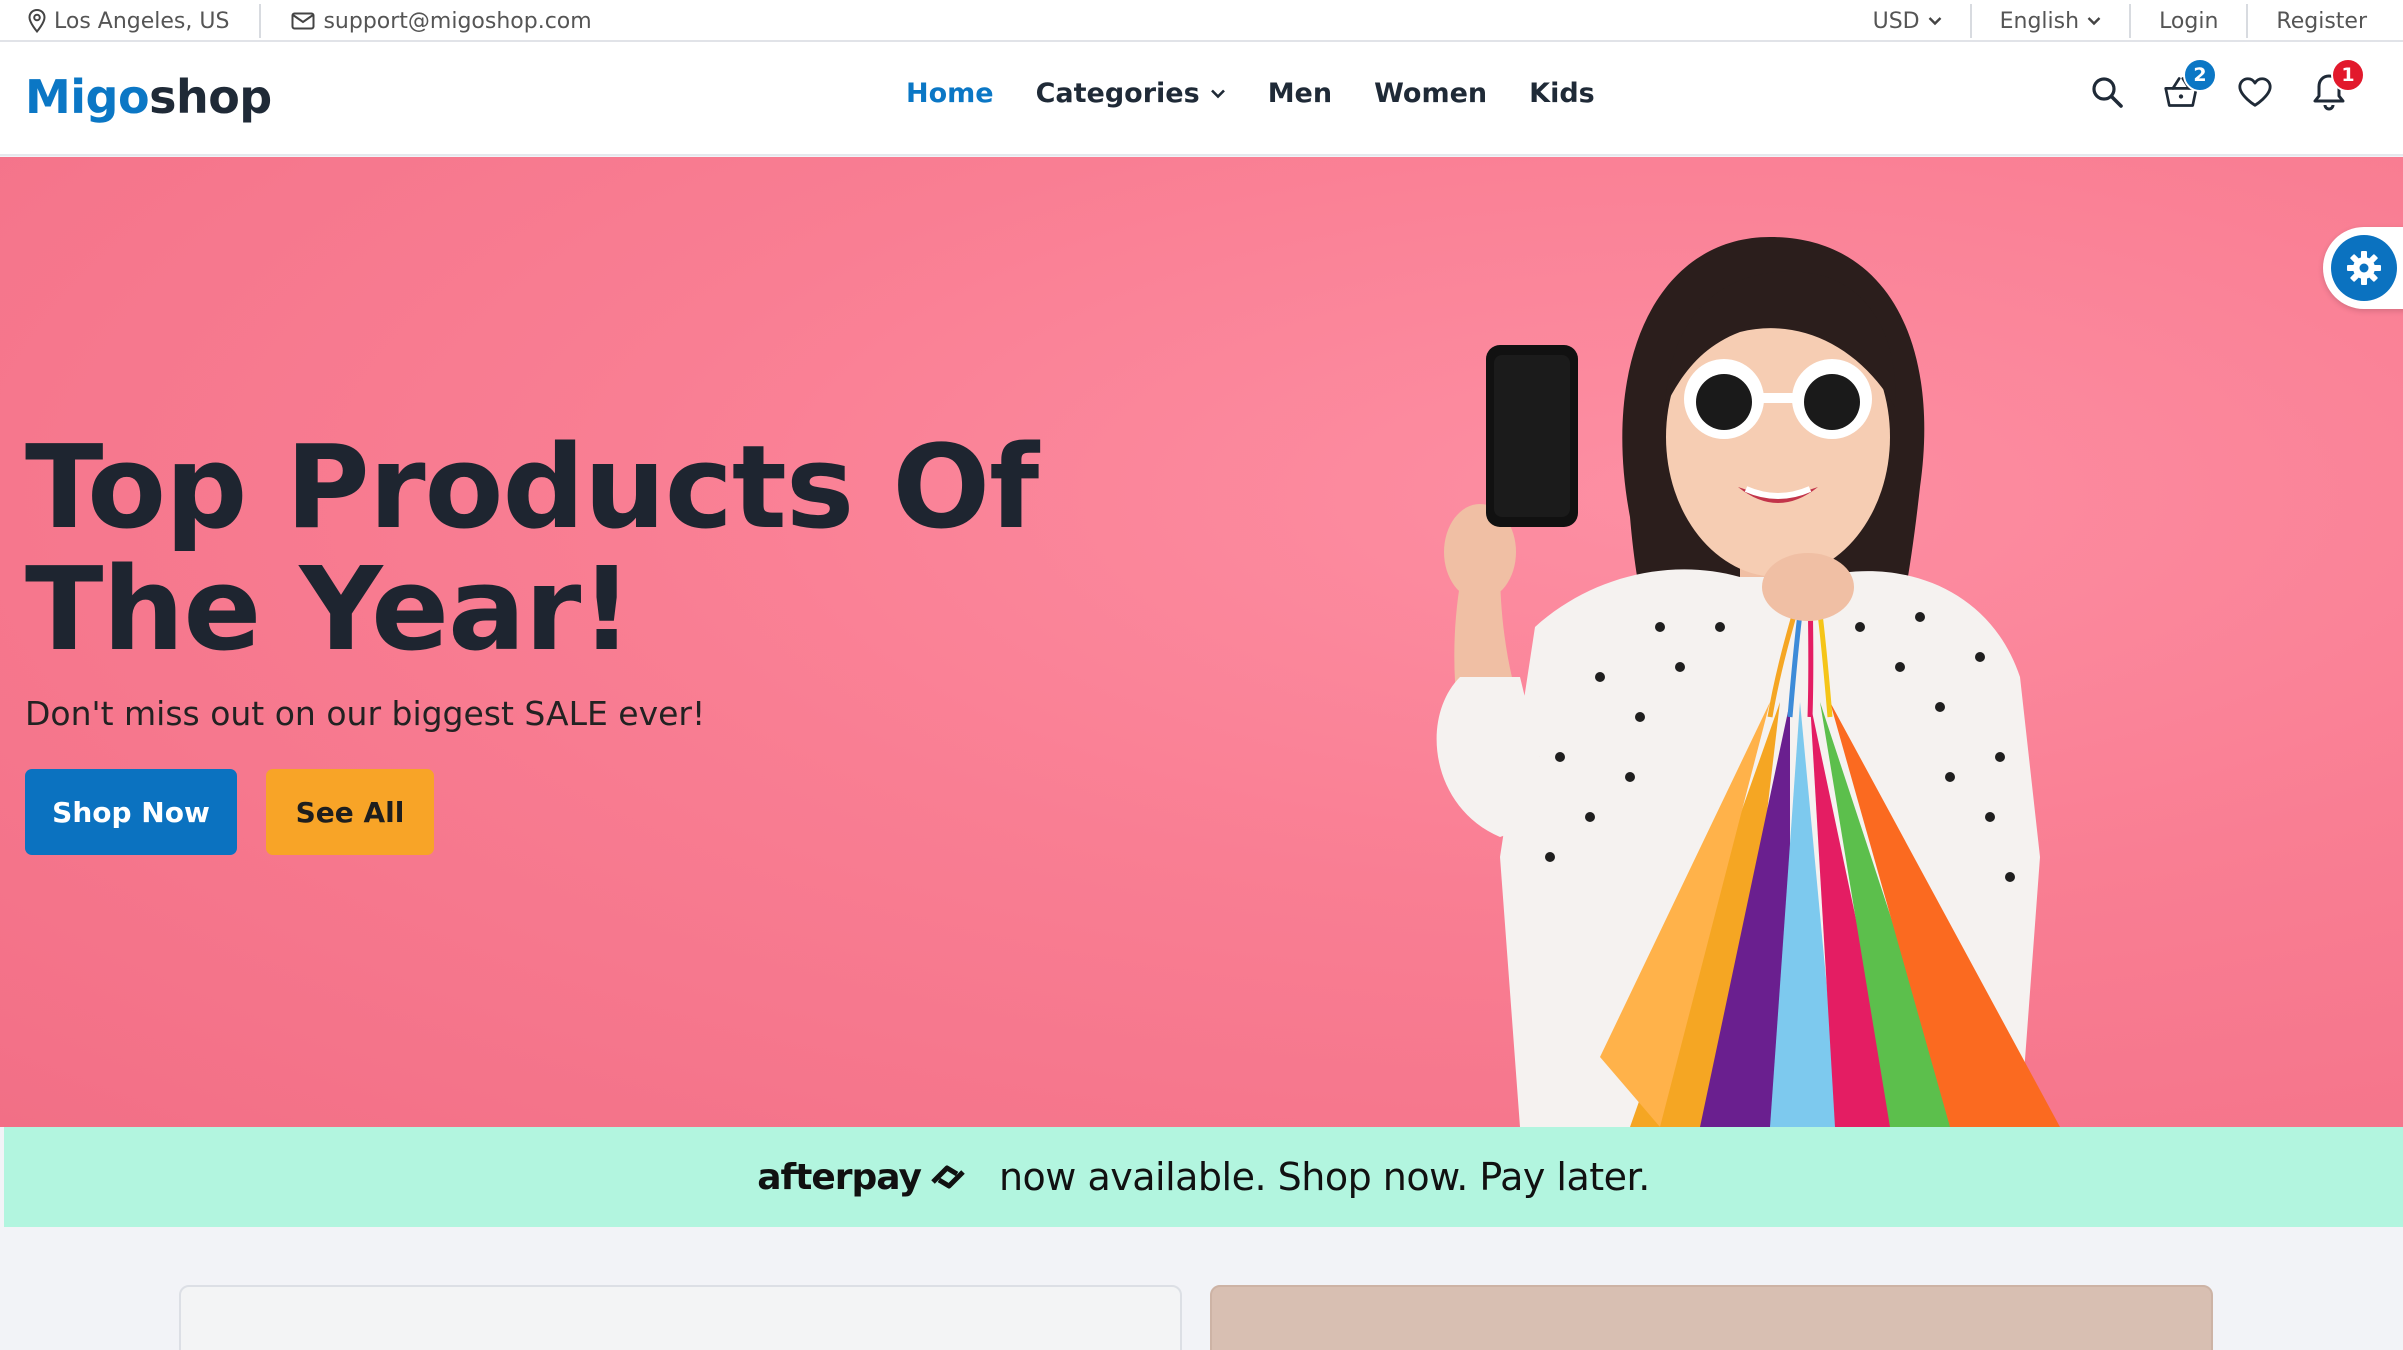  Describe the element at coordinates (950, 93) in the screenshot. I see `nav-home: Home` at that location.